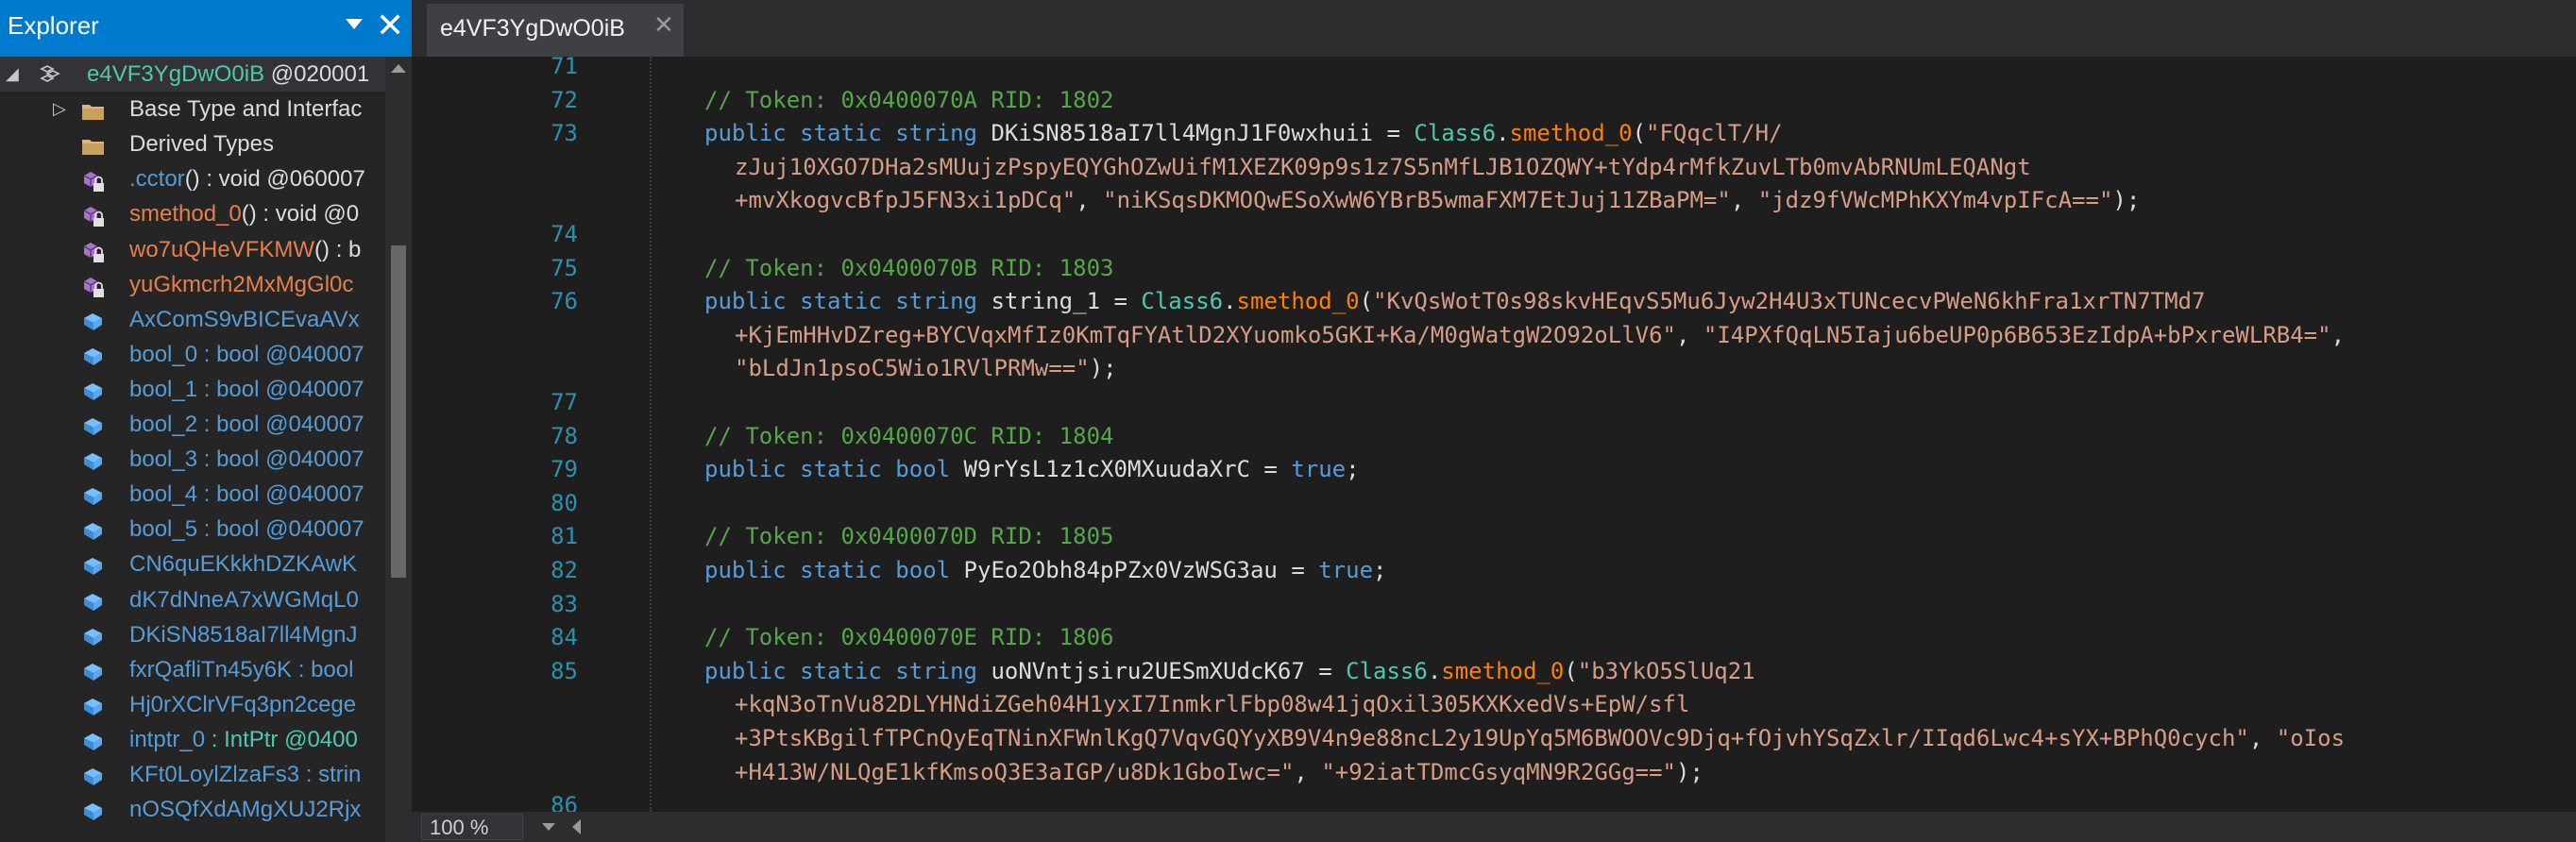 Image resolution: width=2576 pixels, height=842 pixels. What do you see at coordinates (192, 424) in the screenshot?
I see `tree-item: bool_2 : bool @040007` at bounding box center [192, 424].